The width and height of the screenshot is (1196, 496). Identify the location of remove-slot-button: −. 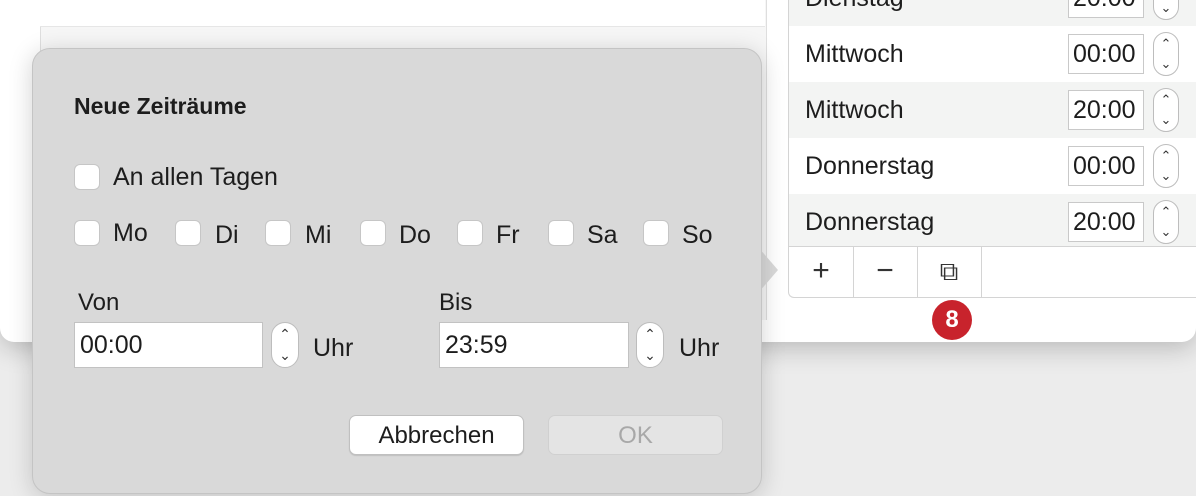
(885, 272).